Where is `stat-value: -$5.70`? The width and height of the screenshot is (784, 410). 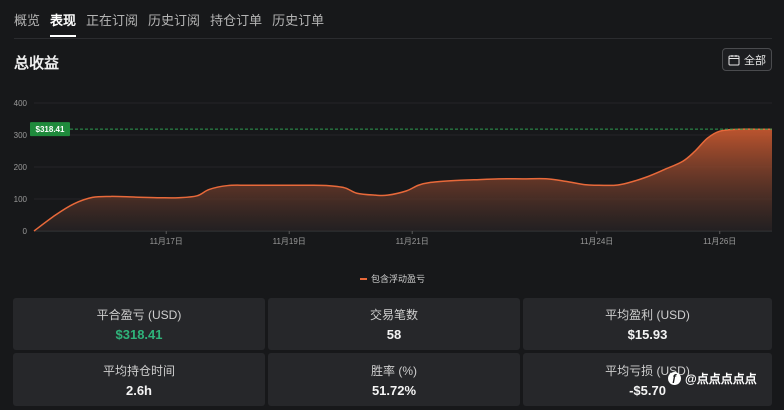
stat-value: -$5.70 is located at coordinates (647, 390).